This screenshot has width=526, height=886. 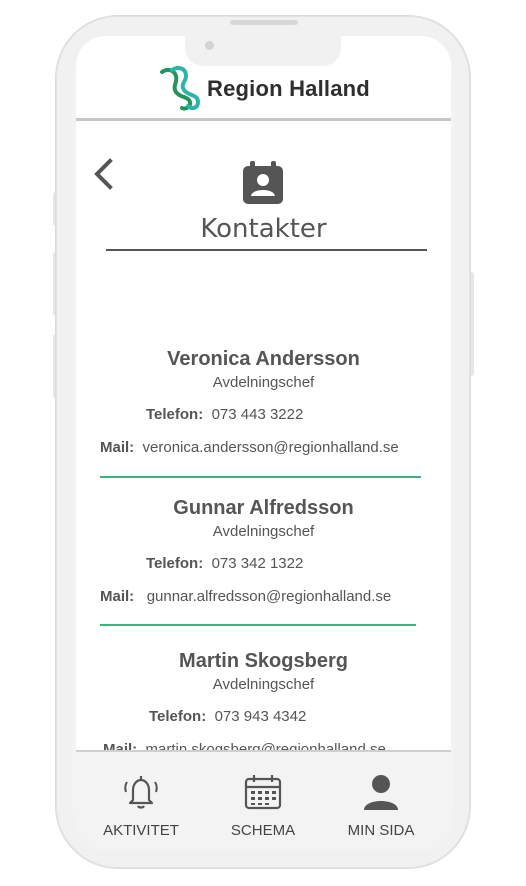 I want to click on contact-name: Gunnar Alfredsson, so click(x=263, y=508).